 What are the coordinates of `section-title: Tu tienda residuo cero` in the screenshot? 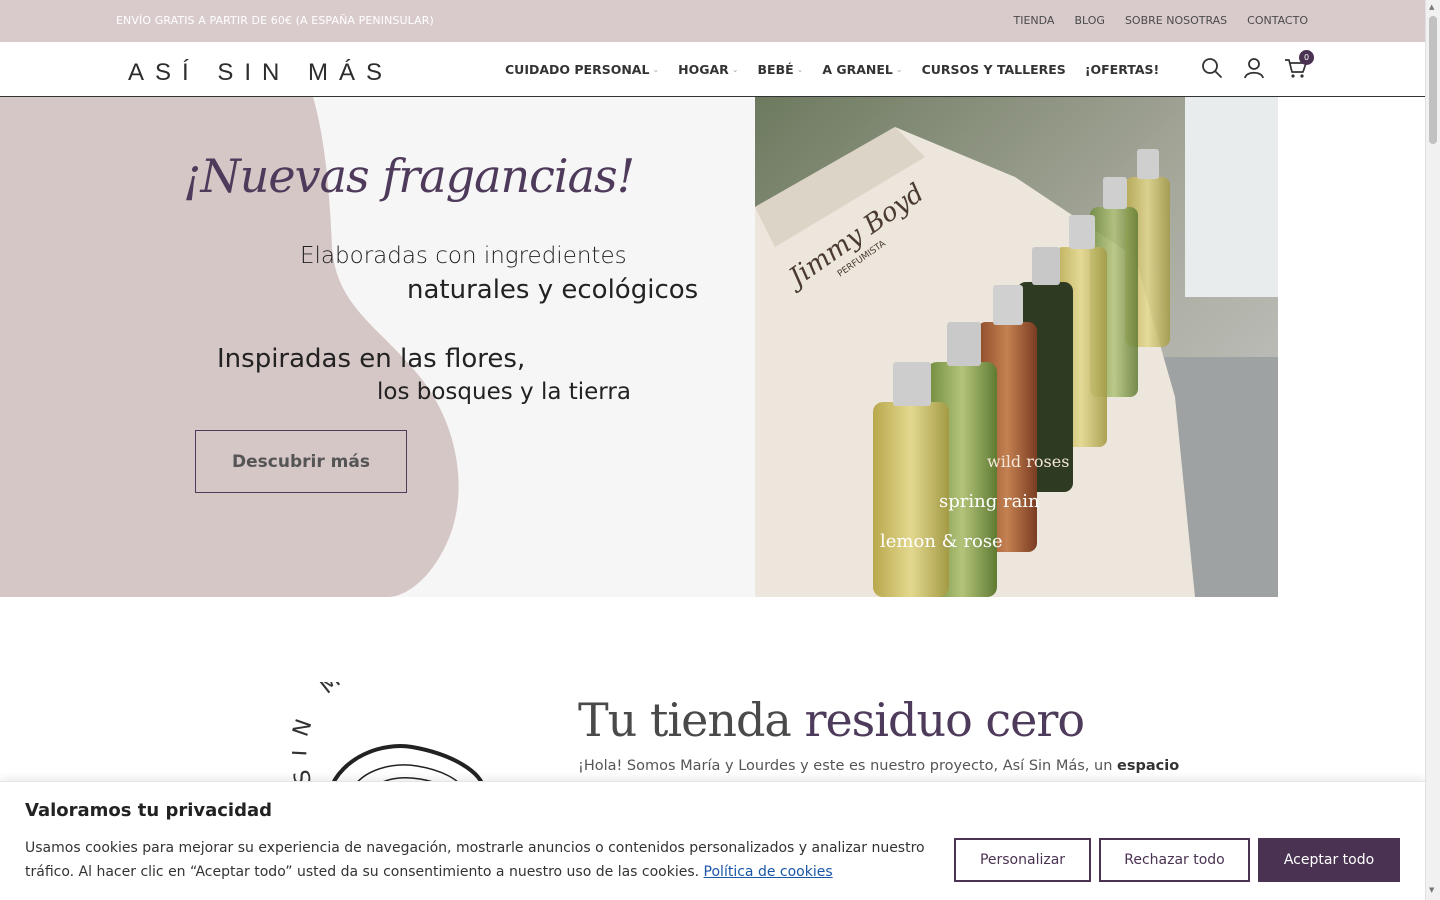 It's located at (831, 720).